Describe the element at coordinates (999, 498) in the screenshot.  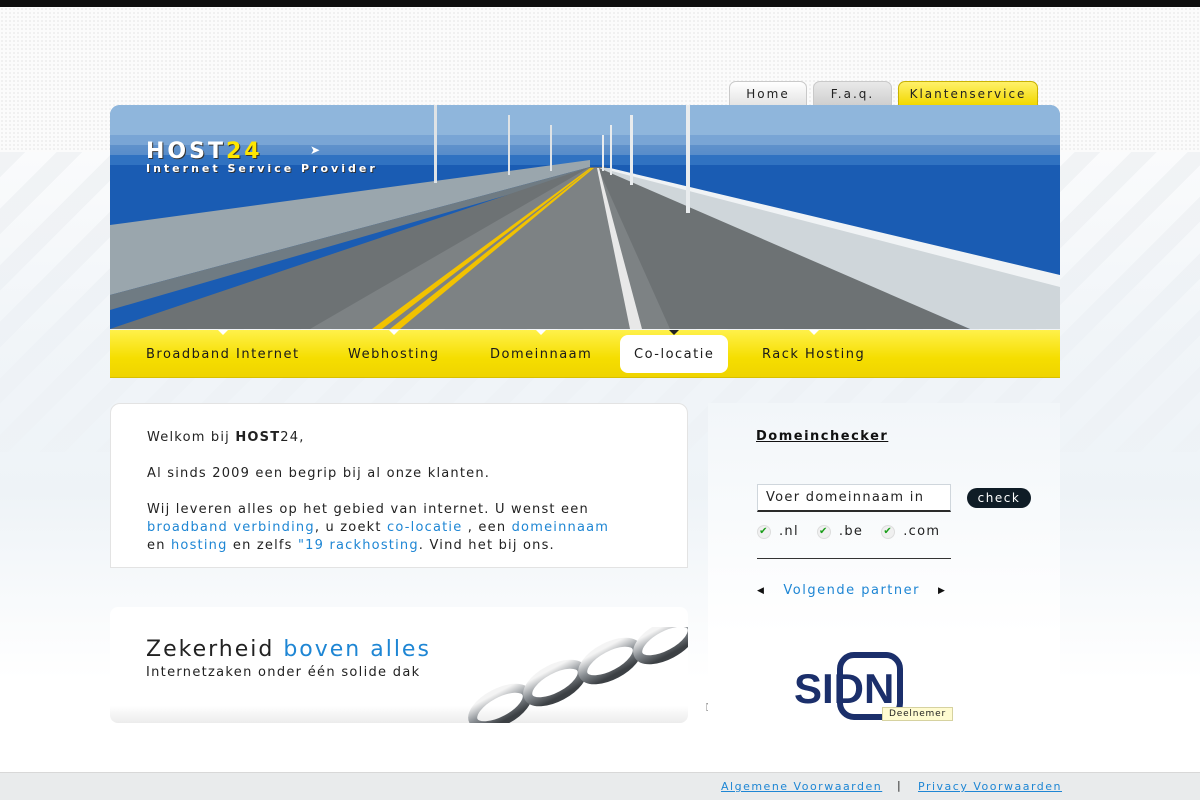
I see `check-button: check` at that location.